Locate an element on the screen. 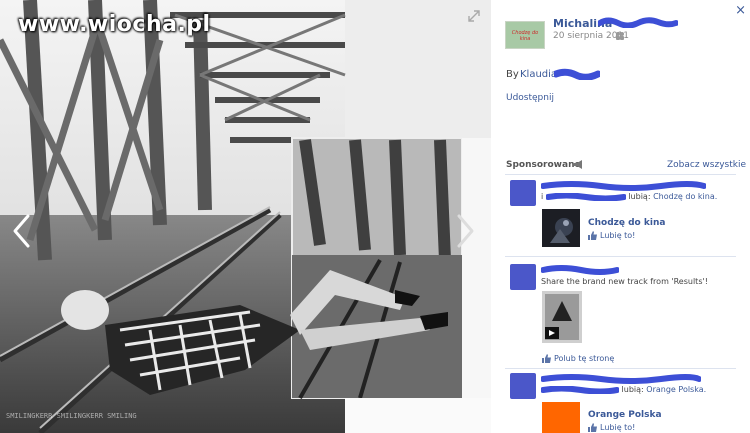  ad-page-link: Chodzę do kina. is located at coordinates (685, 196).